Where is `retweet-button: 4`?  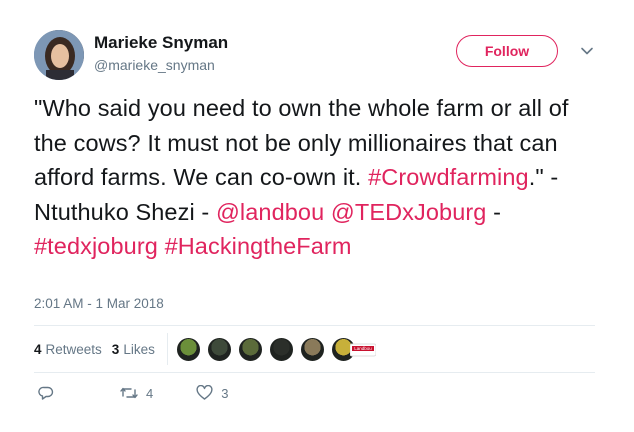 retweet-button: 4 is located at coordinates (136, 393).